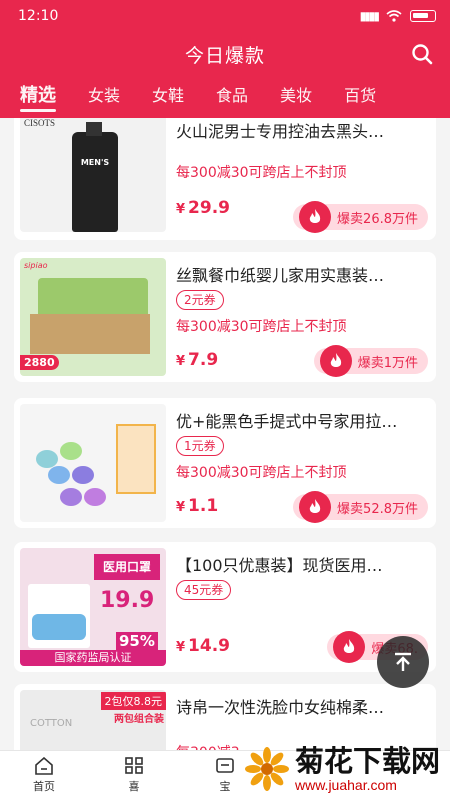  Describe the element at coordinates (133, 701) in the screenshot. I see `product-tag: 2包仅8.8元` at that location.